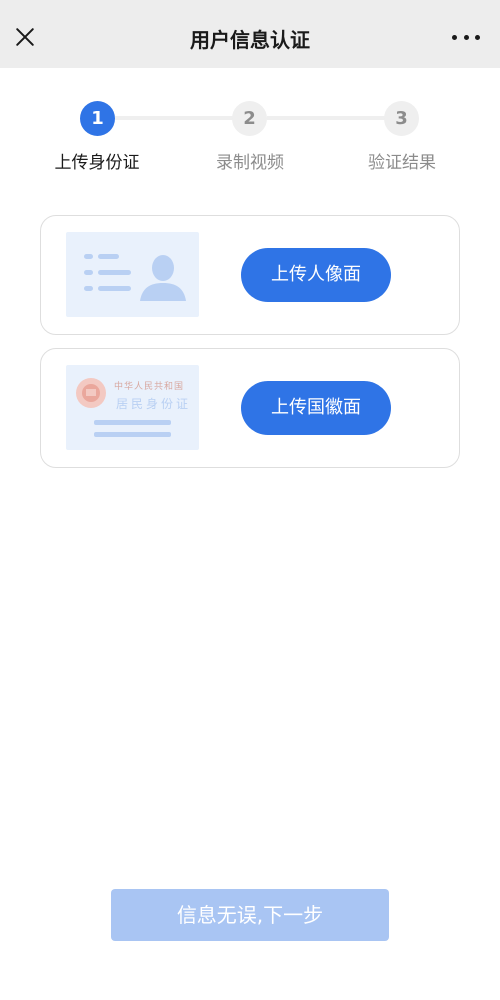 The image size is (500, 1000). I want to click on step-2-label: 录制视频, so click(250, 163).